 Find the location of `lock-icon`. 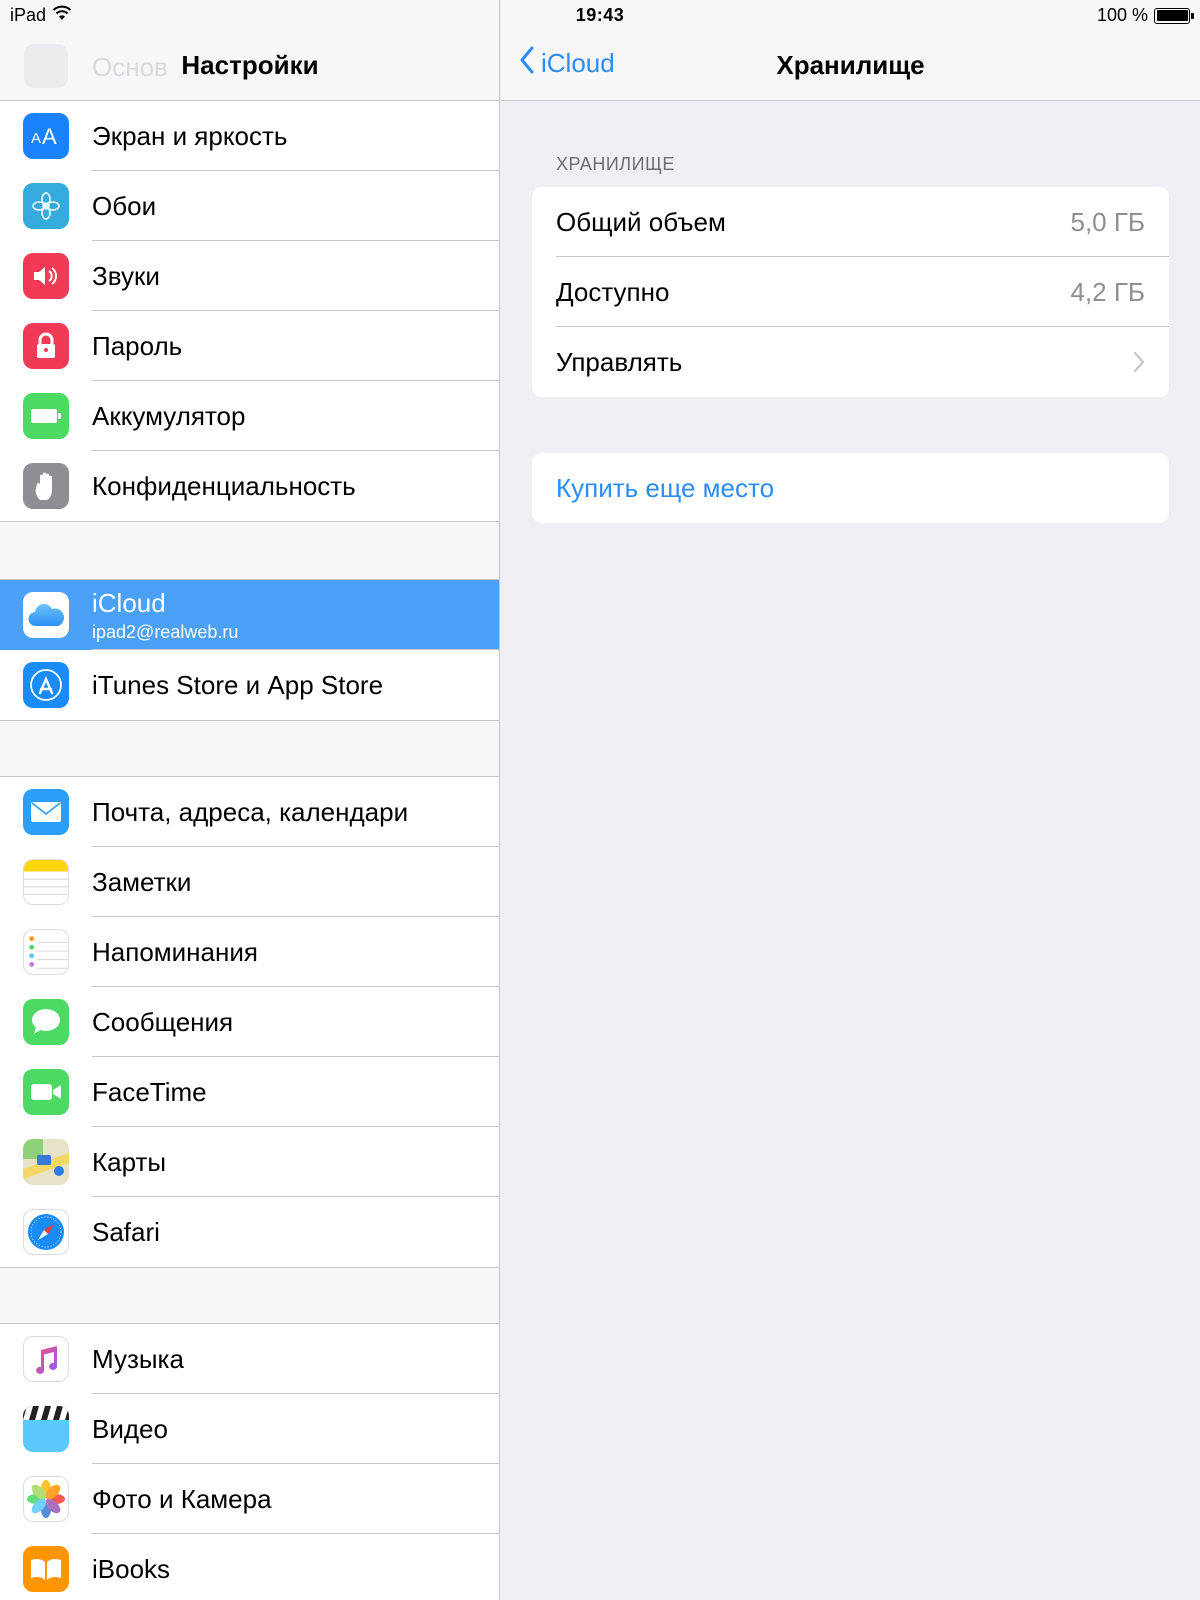

lock-icon is located at coordinates (46, 346).